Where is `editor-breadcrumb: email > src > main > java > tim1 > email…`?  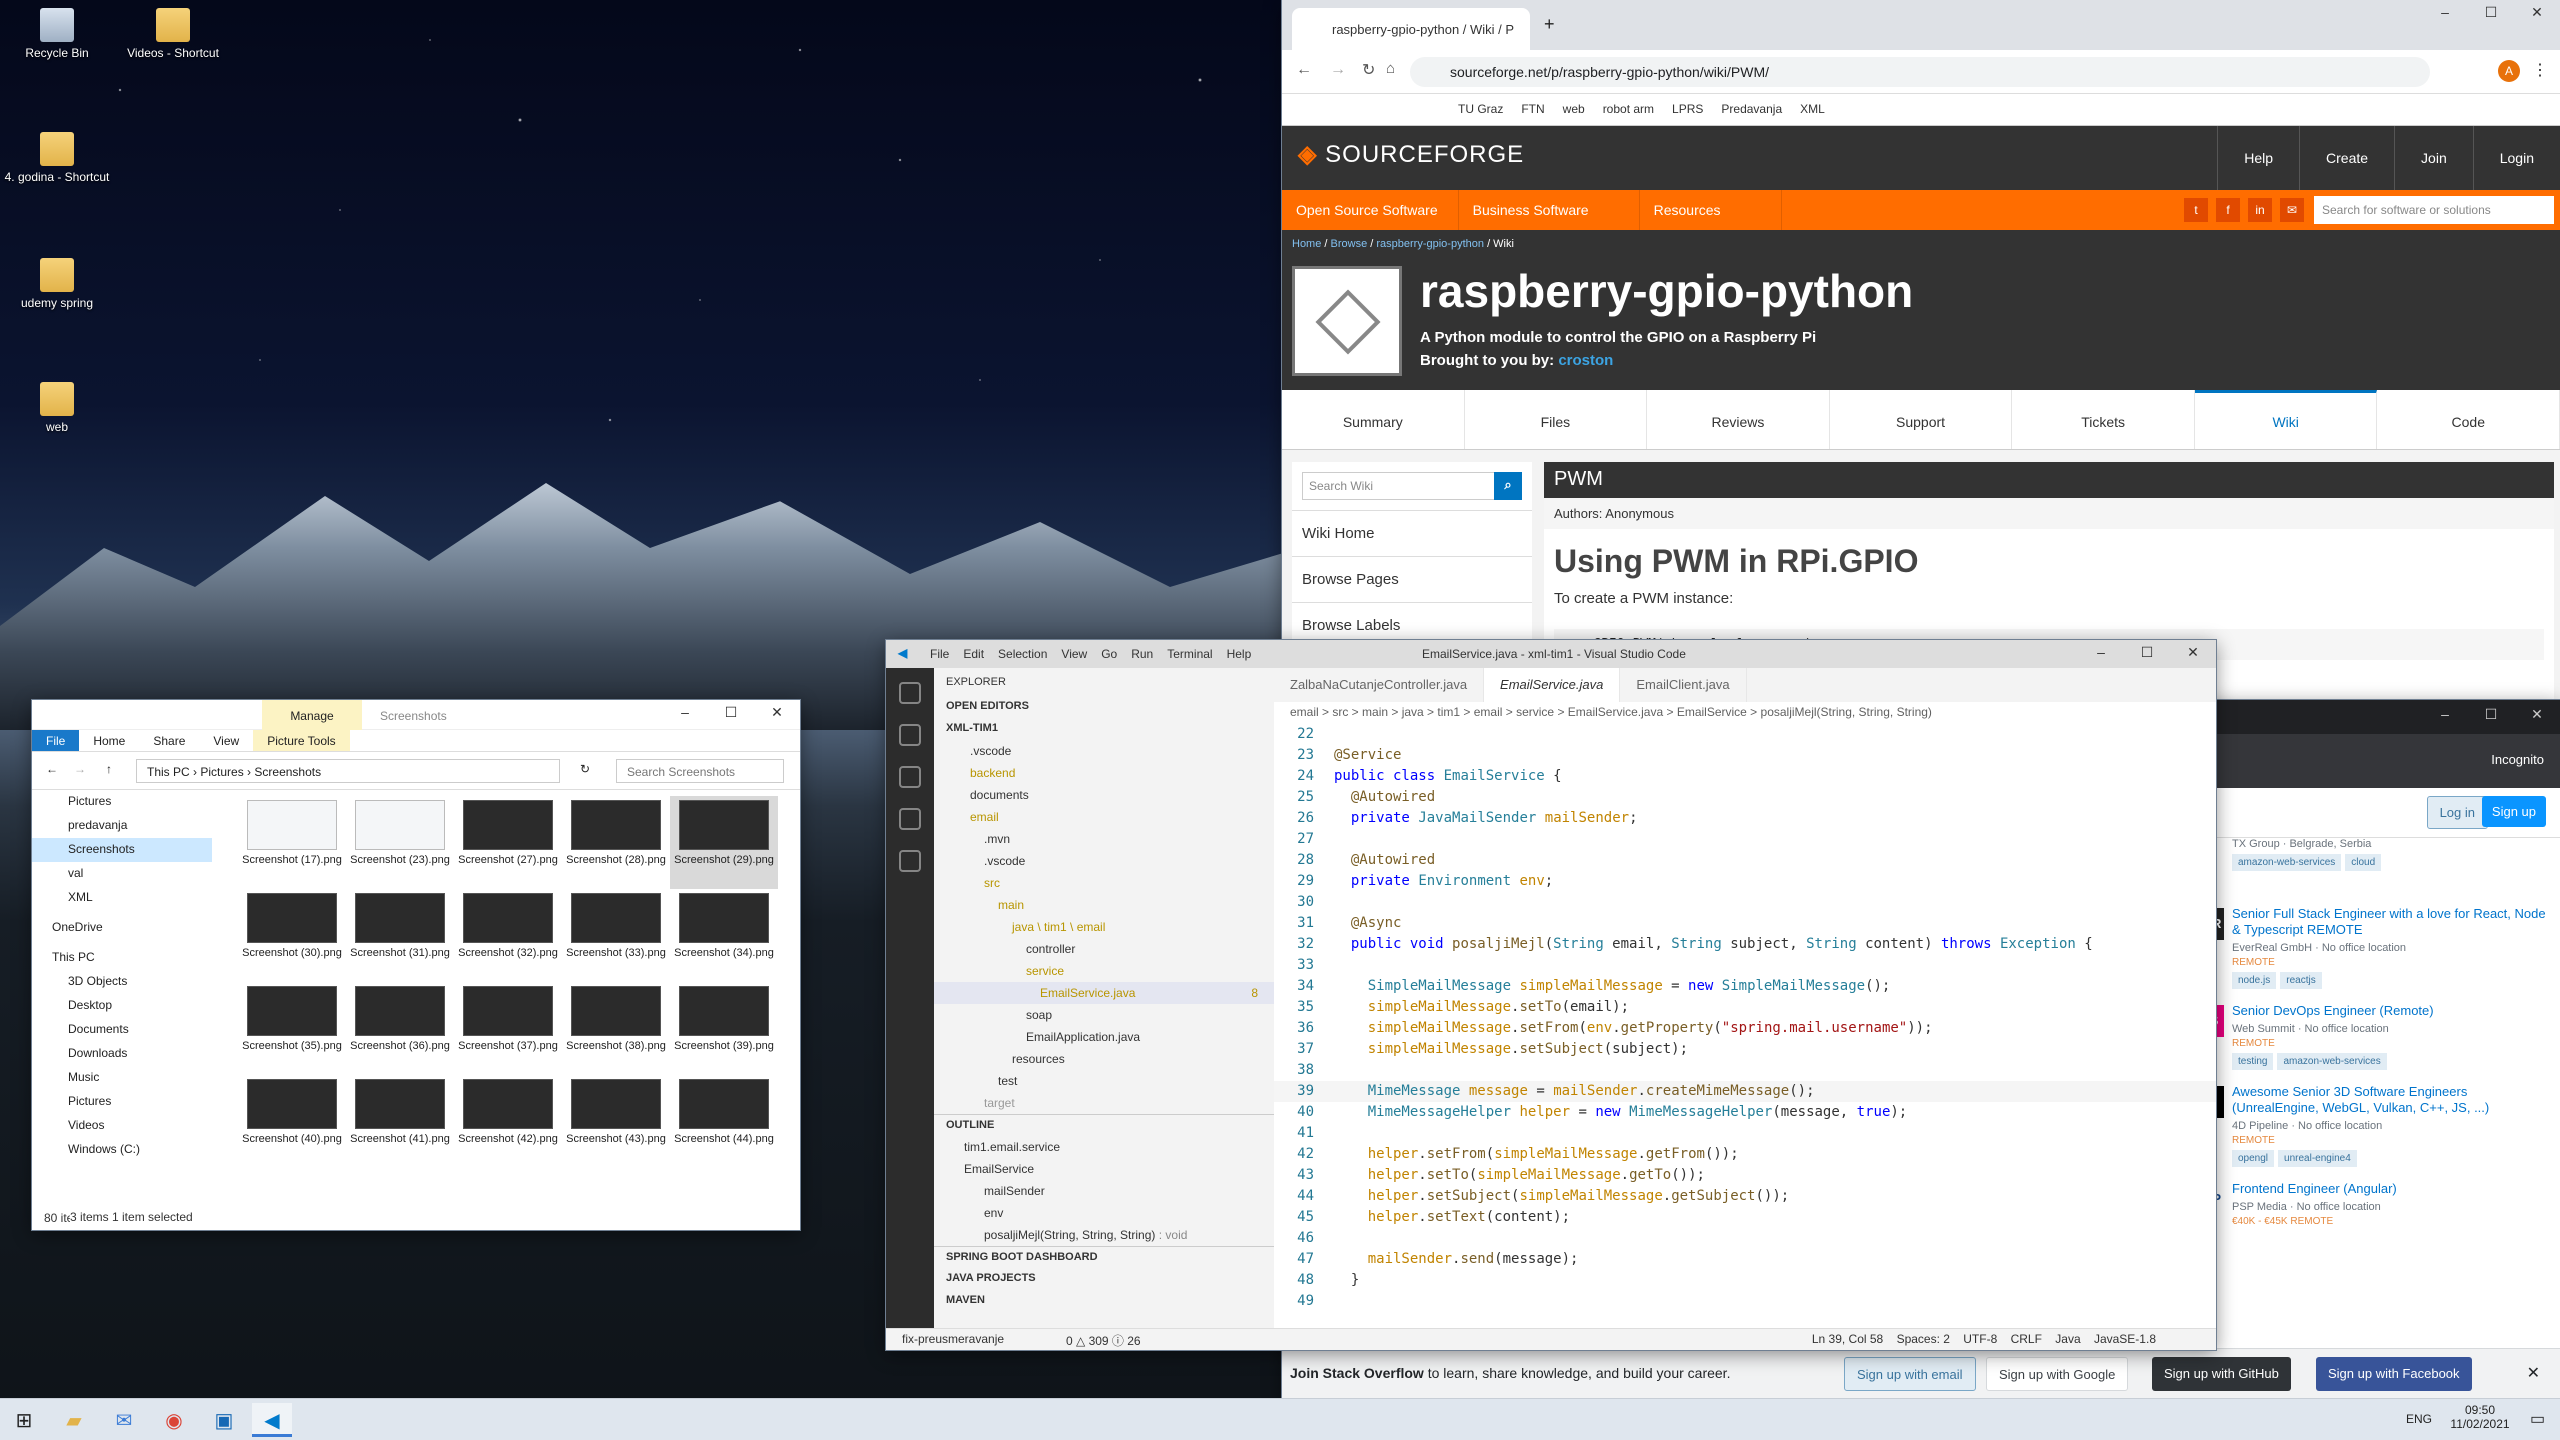
editor-breadcrumb: email > src > main > java > tim1 > email… is located at coordinates (1745, 713).